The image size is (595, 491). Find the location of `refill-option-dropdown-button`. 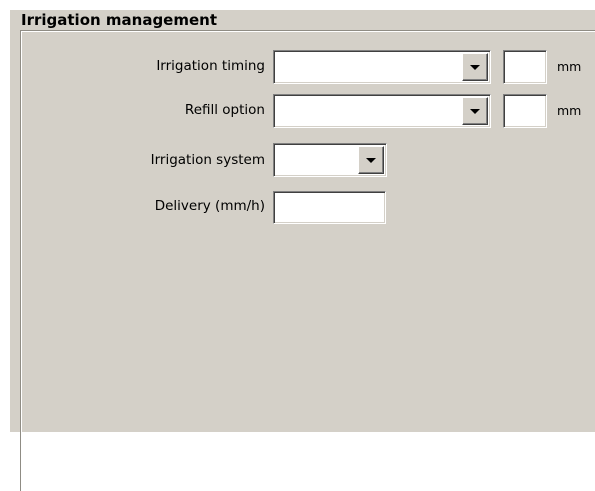

refill-option-dropdown-button is located at coordinates (475, 111).